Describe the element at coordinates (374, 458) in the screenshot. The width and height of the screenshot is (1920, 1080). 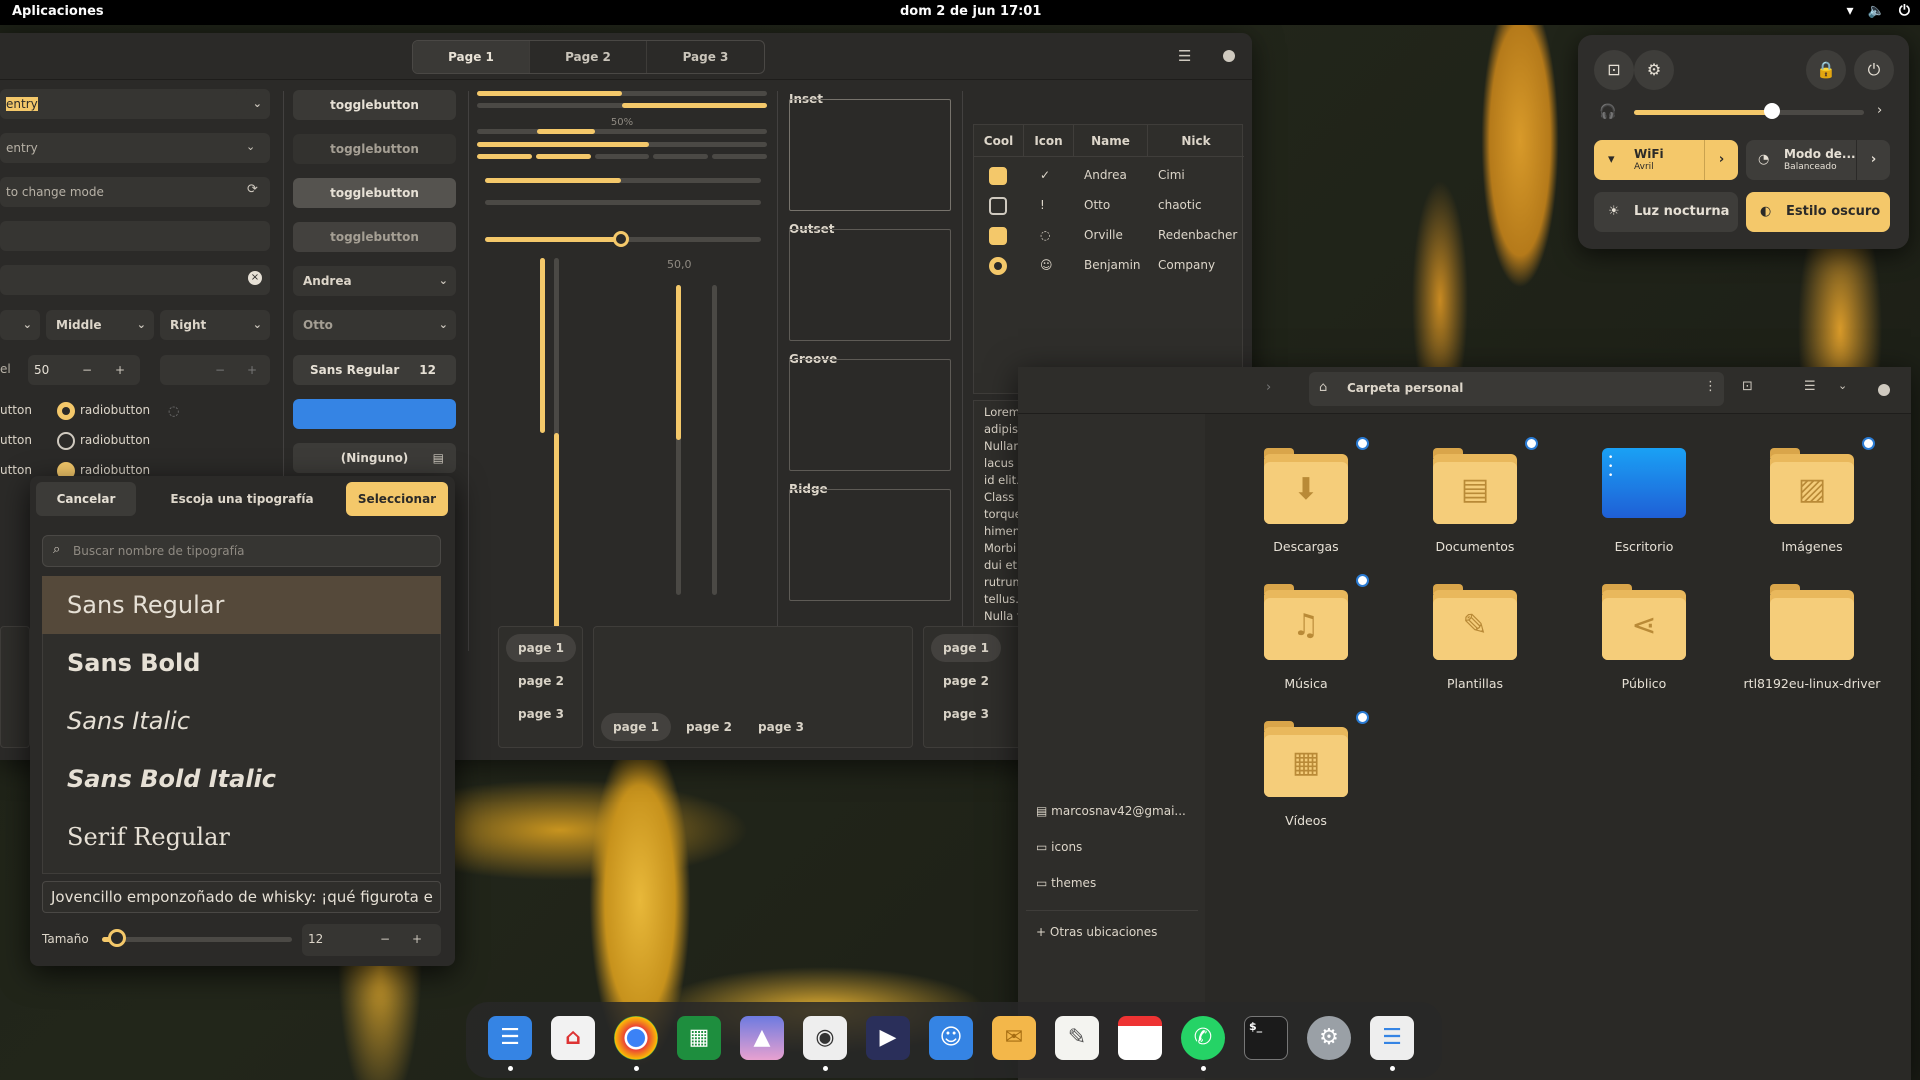
I see `file-chooser-button: (Ninguno) ▤` at that location.